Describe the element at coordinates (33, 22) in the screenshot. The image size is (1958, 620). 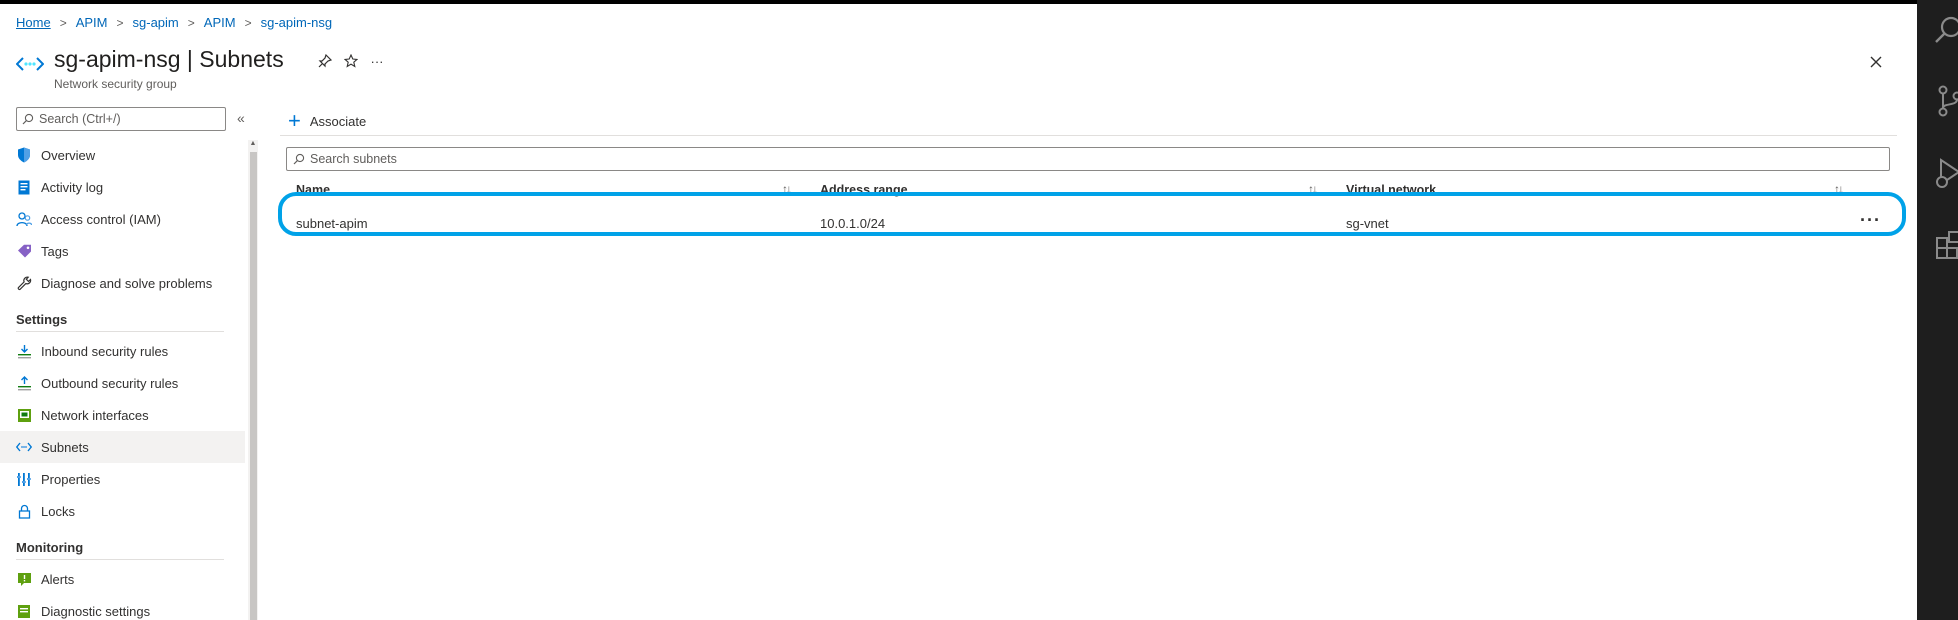
I see `breadcrumb-home: Home` at that location.